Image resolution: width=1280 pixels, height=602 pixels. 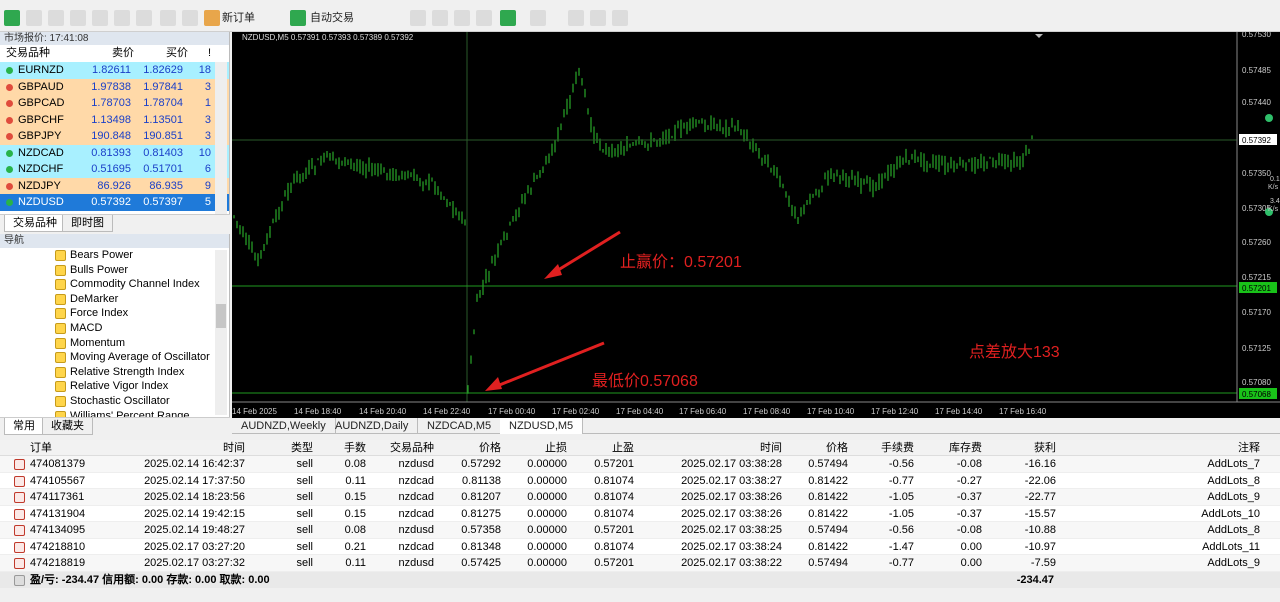 What do you see at coordinates (123, 53) in the screenshot?
I see `header-bid: 卖价` at bounding box center [123, 53].